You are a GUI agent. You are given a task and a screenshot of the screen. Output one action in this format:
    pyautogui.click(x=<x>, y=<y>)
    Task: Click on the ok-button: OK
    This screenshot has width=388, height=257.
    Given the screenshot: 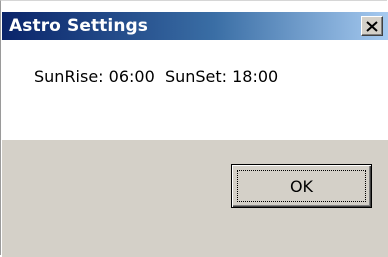 What is the action you would take?
    pyautogui.click(x=301, y=186)
    